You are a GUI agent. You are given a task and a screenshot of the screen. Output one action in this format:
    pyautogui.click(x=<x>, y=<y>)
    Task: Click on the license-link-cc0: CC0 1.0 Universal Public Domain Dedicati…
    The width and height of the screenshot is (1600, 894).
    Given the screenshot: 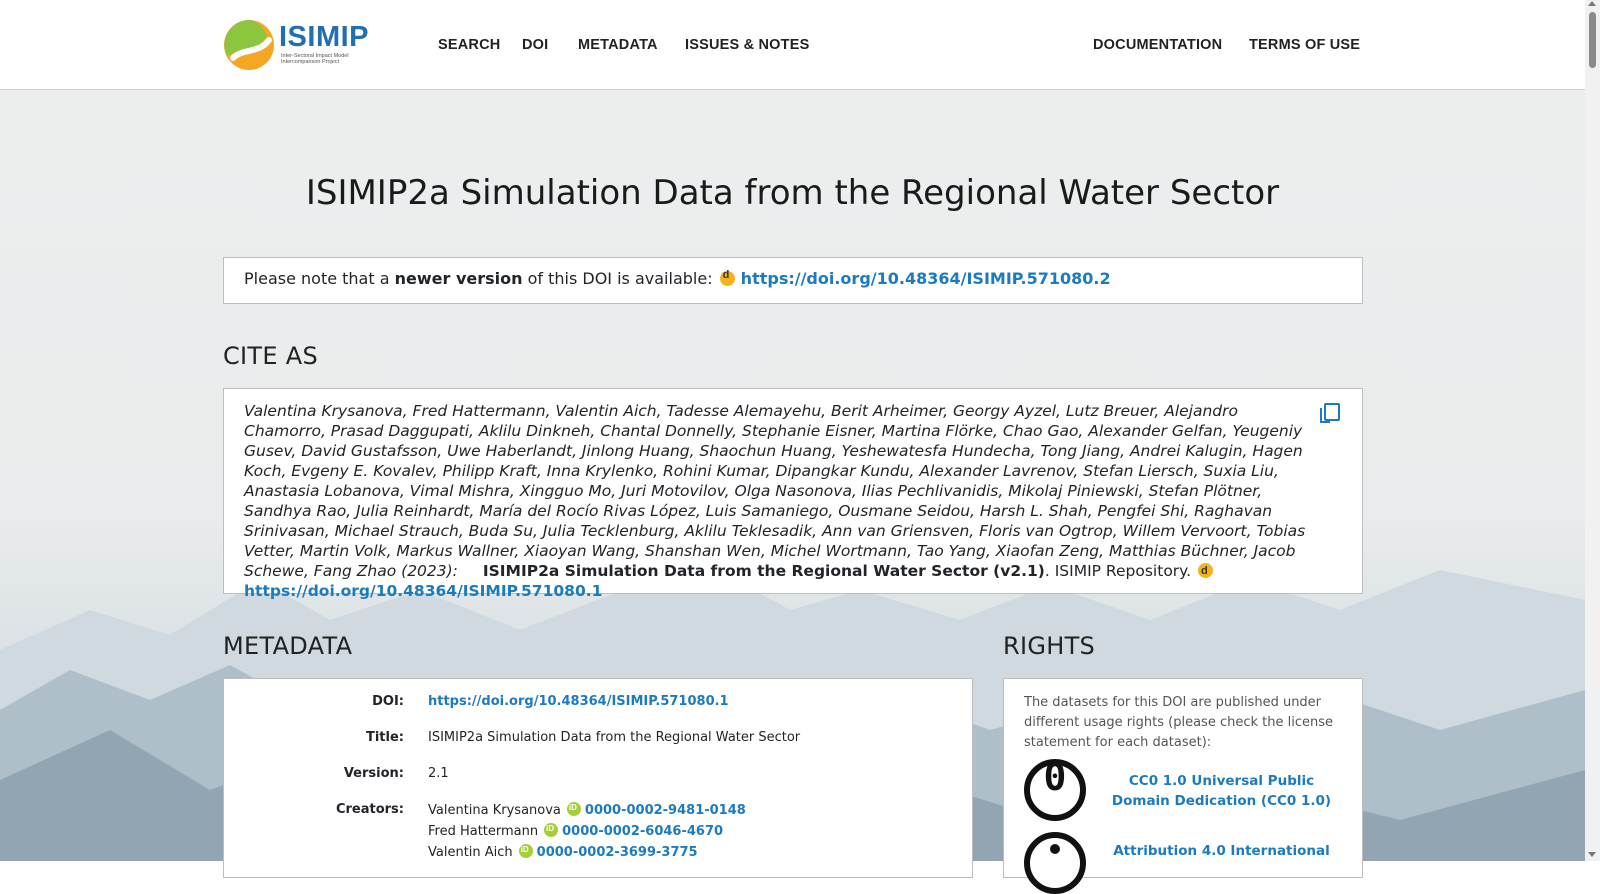 What is the action you would take?
    pyautogui.click(x=1221, y=791)
    